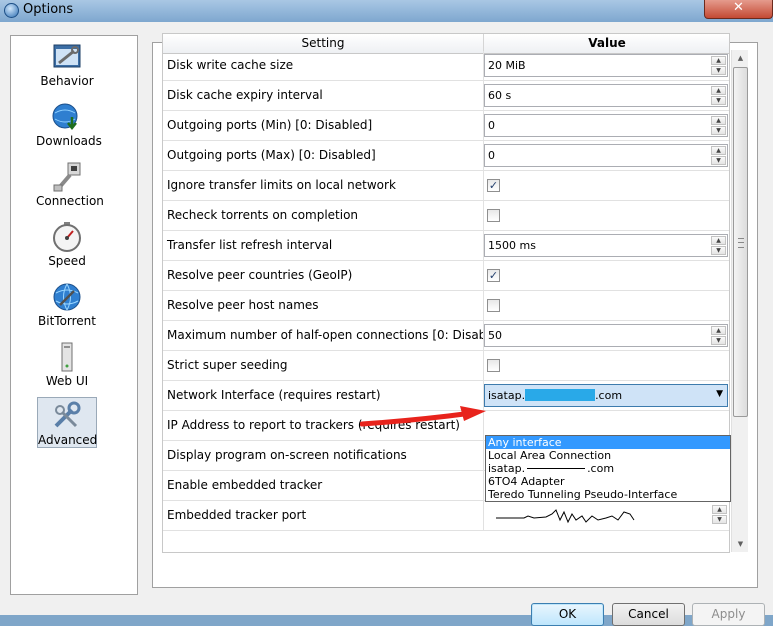  I want to click on table-row: Outgoing ports (Min) [0: Disabled] 0 ▲ ▼, so click(446, 126).